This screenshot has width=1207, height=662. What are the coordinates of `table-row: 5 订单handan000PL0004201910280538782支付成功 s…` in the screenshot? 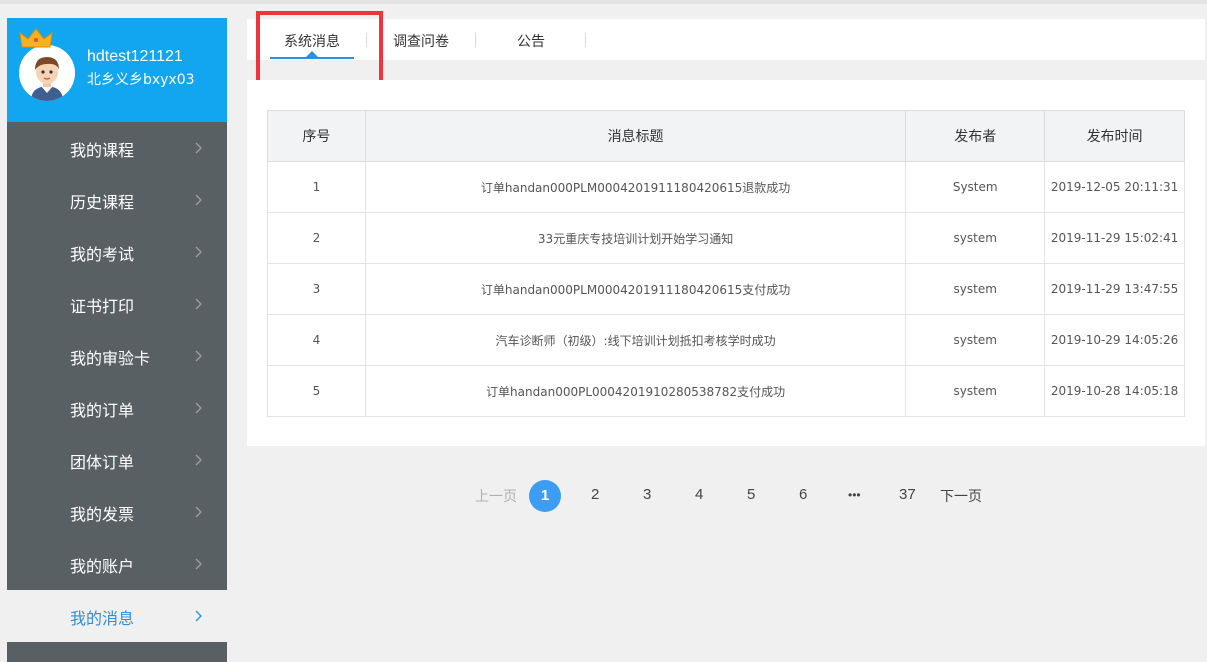 It's located at (726, 391).